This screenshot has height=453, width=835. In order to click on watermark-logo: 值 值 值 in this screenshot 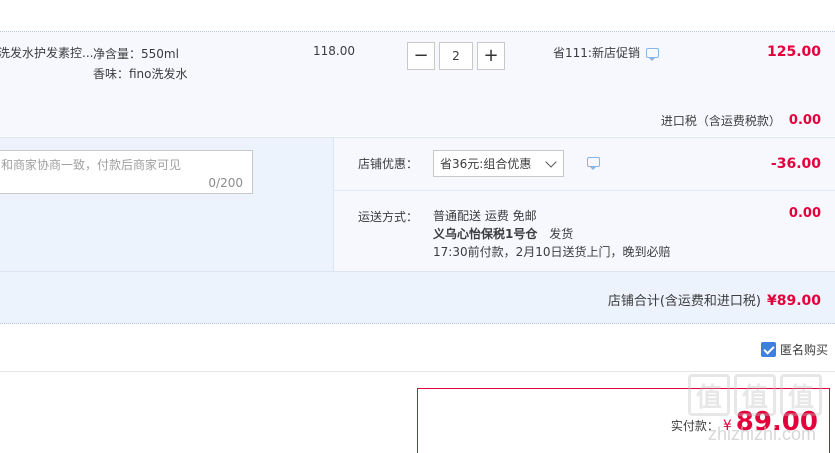, I will do `click(757, 395)`.